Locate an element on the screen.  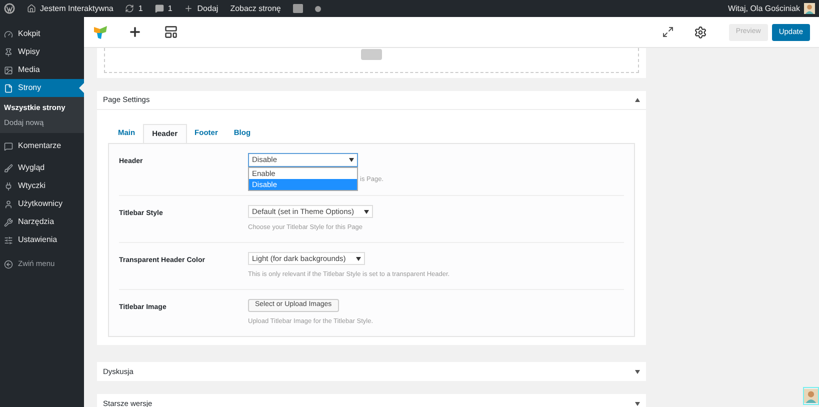
sidebar-item: Komentarze is located at coordinates (42, 146).